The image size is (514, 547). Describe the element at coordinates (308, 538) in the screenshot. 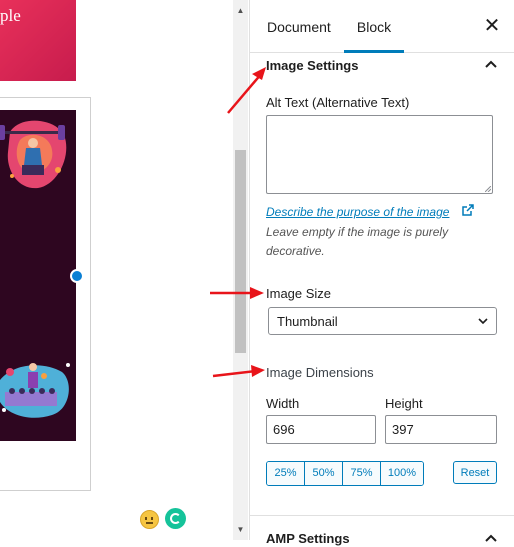

I see `amp-settings-title: AMP Settings` at that location.